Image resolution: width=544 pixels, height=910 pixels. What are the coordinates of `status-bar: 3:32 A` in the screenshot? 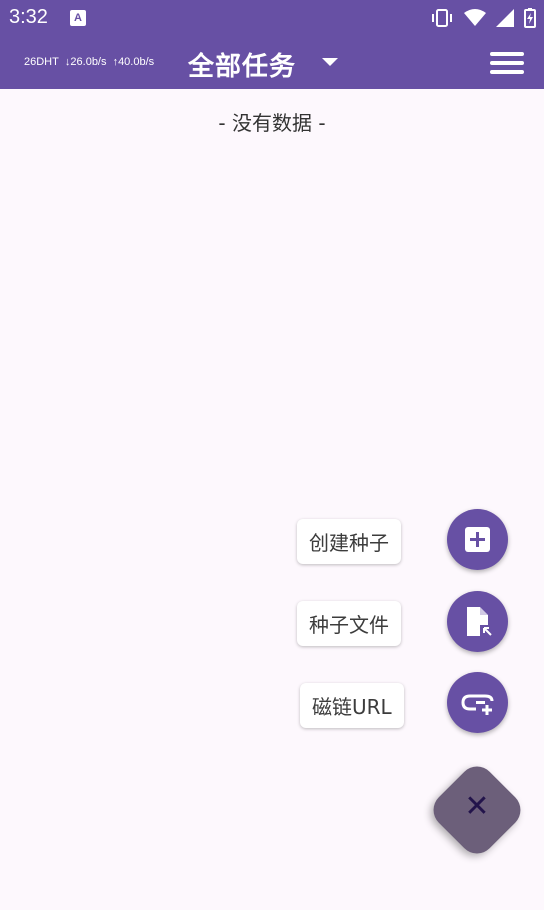 It's located at (272, 19).